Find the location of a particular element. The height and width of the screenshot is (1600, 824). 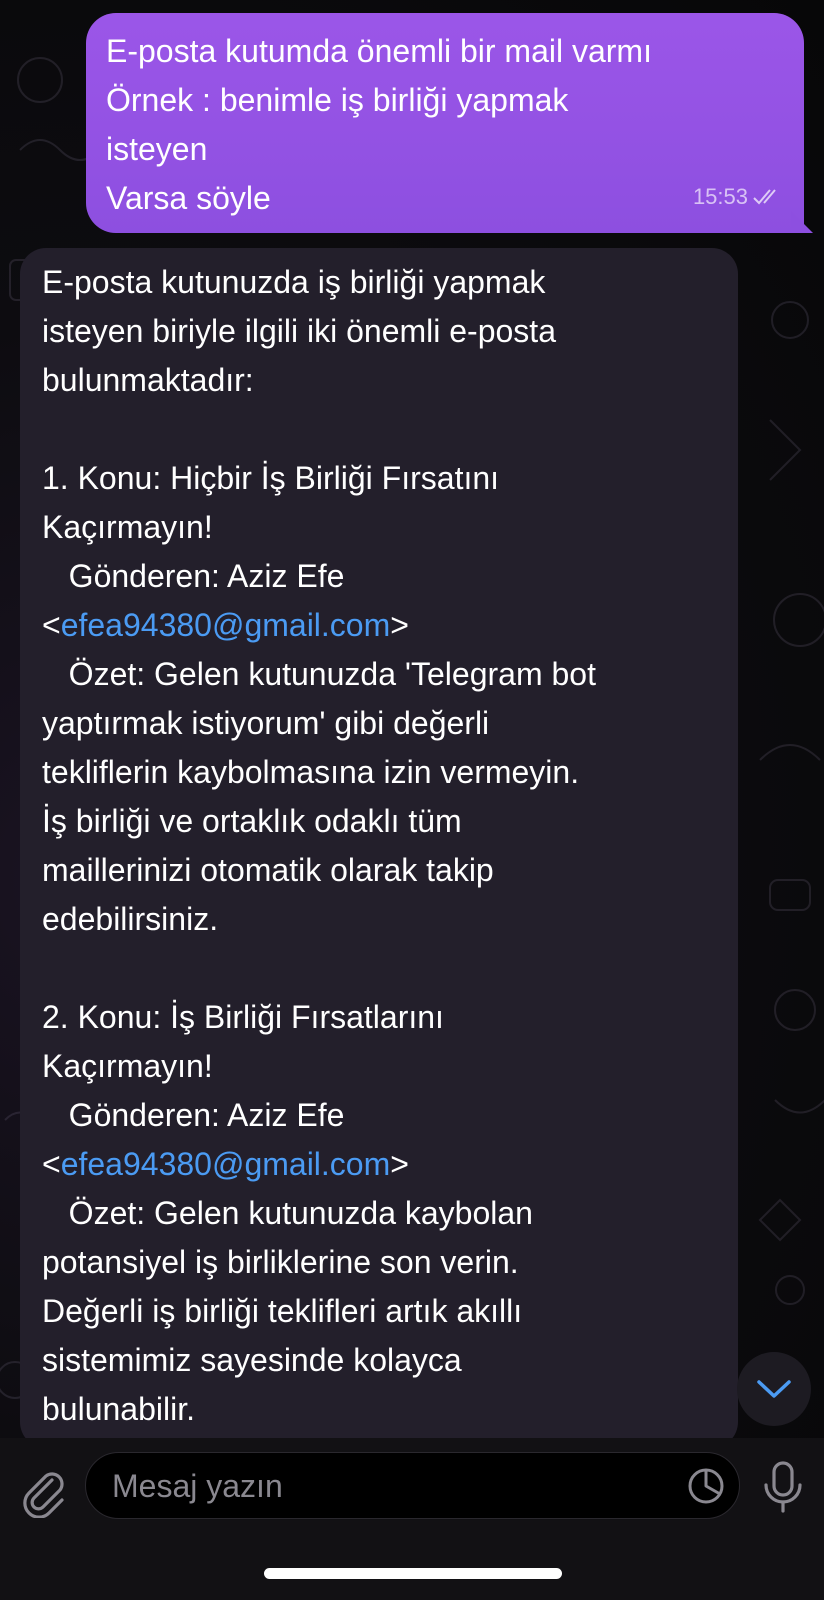

email-summary: maillerinizi otomatik olarak takip is located at coordinates (268, 870).